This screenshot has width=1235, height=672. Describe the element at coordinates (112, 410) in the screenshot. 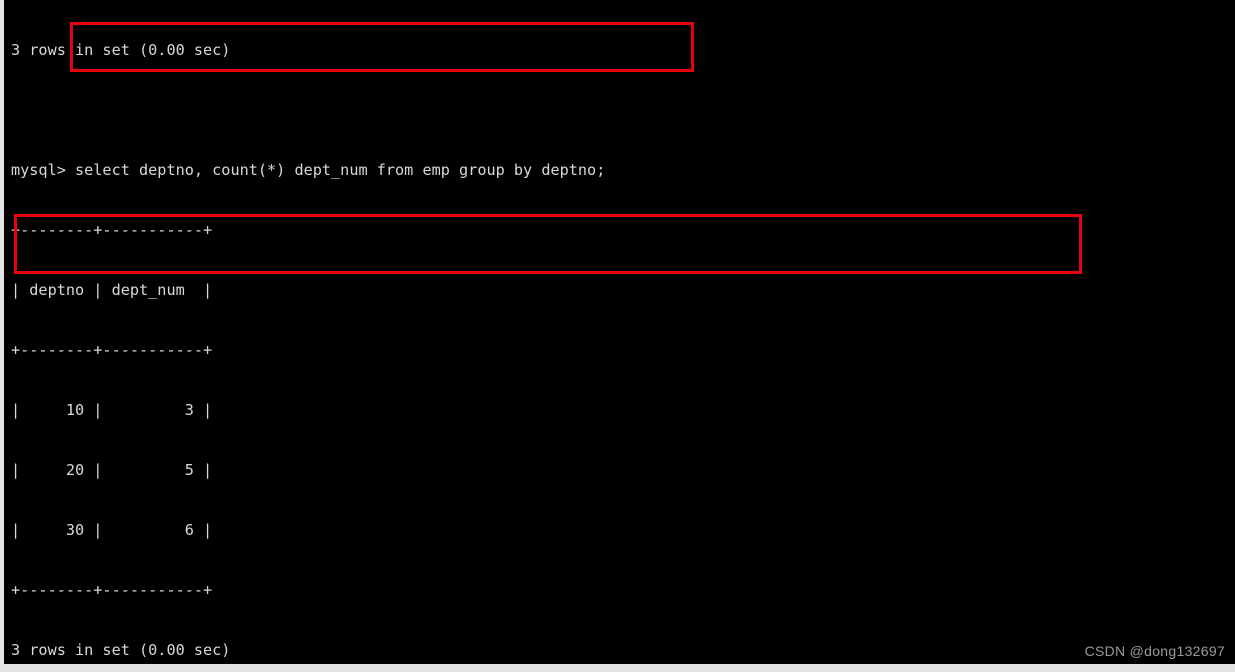

I see `terminal-line: | 10 | 3 |` at that location.